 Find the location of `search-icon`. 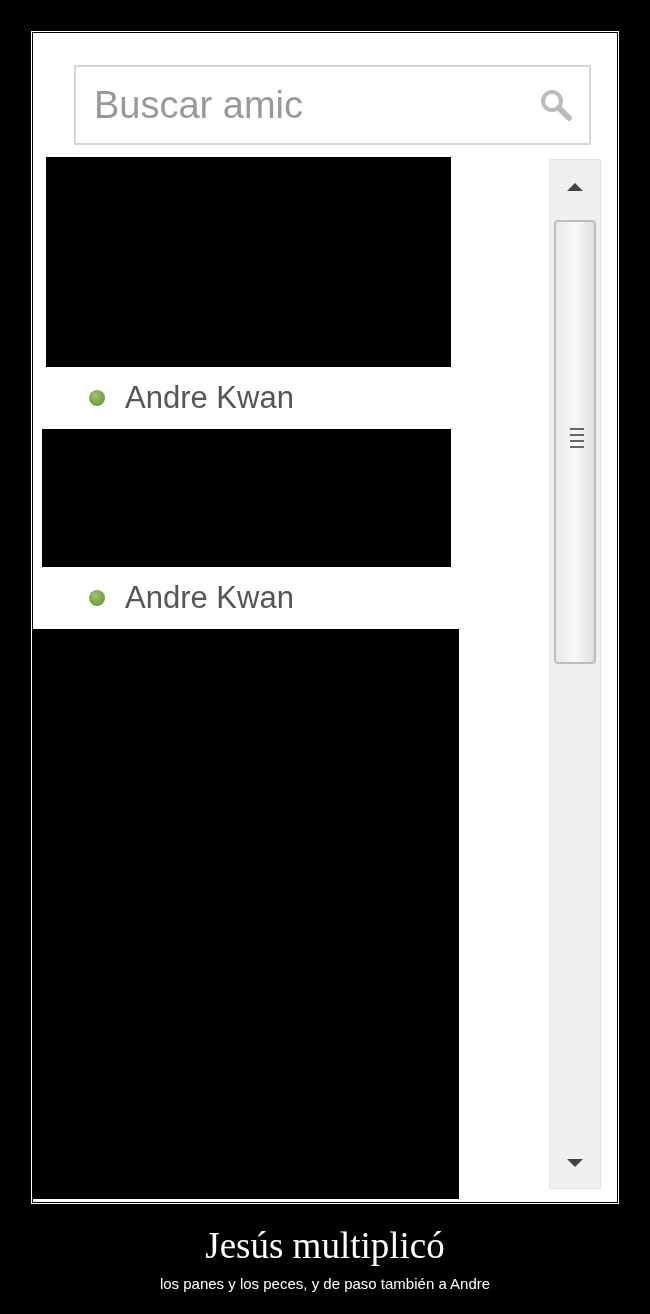

search-icon is located at coordinates (556, 105).